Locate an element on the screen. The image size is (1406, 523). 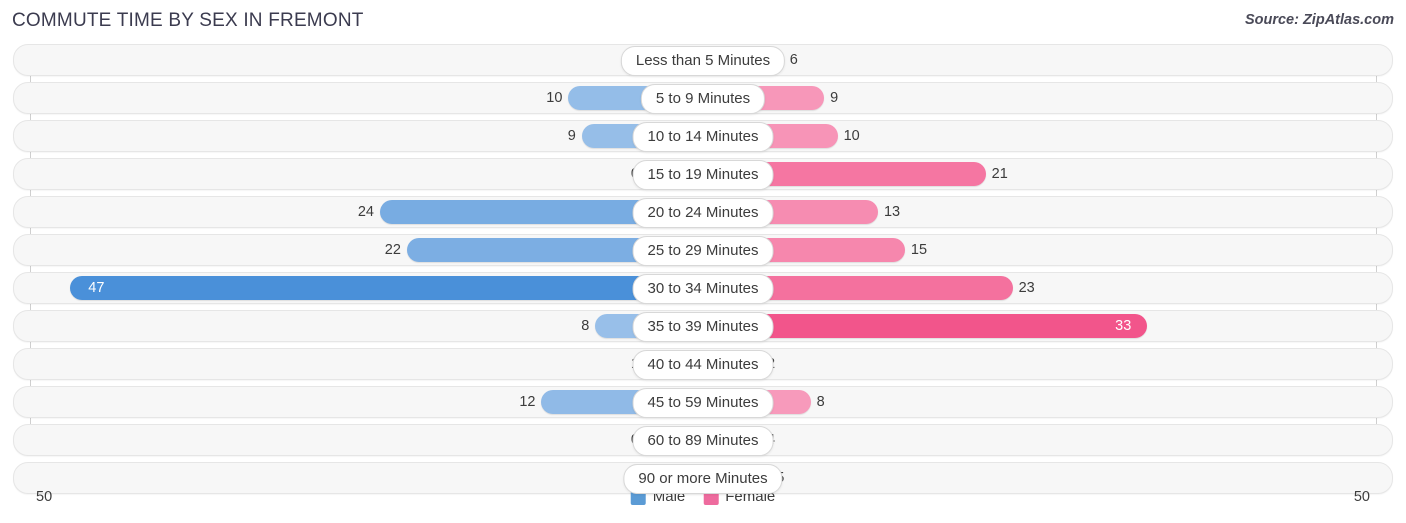
bar-value-male: 8 is located at coordinates (585, 326).